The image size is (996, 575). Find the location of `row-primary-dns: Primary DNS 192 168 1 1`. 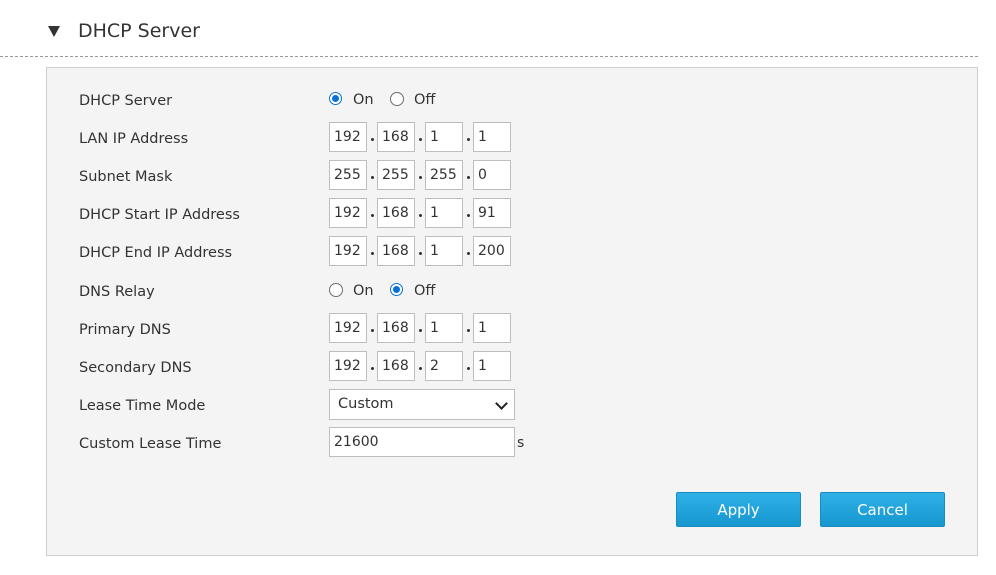

row-primary-dns: Primary DNS 192 168 1 1 is located at coordinates (512, 329).